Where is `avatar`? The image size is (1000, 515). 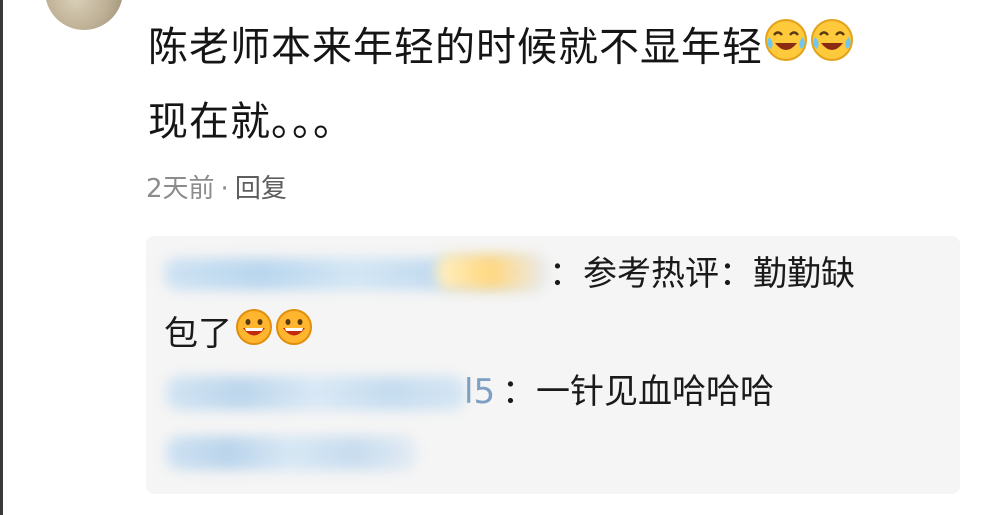 avatar is located at coordinates (84, 15).